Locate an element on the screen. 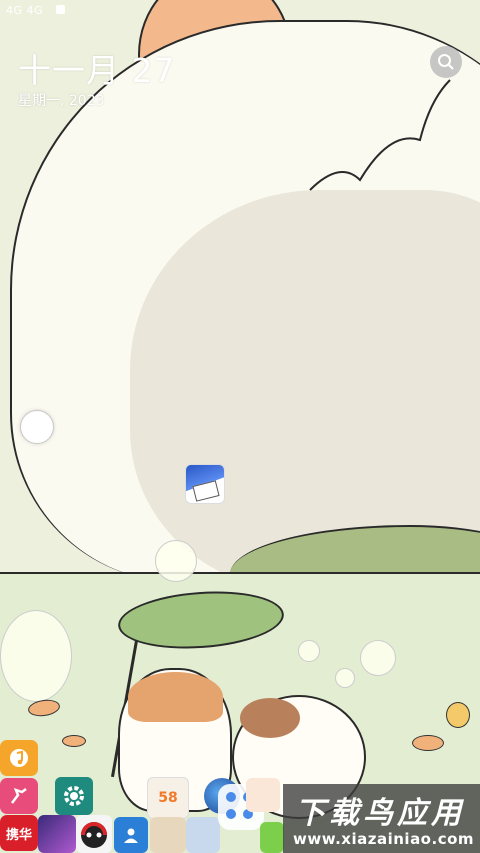 This screenshot has height=853, width=480. notification-icon is located at coordinates (60, 9).